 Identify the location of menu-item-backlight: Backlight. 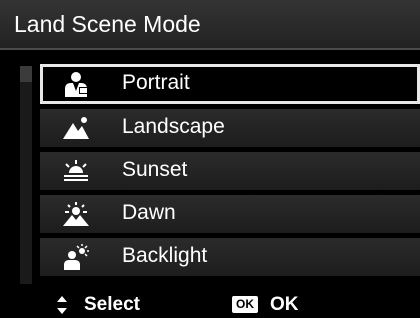
(230, 257).